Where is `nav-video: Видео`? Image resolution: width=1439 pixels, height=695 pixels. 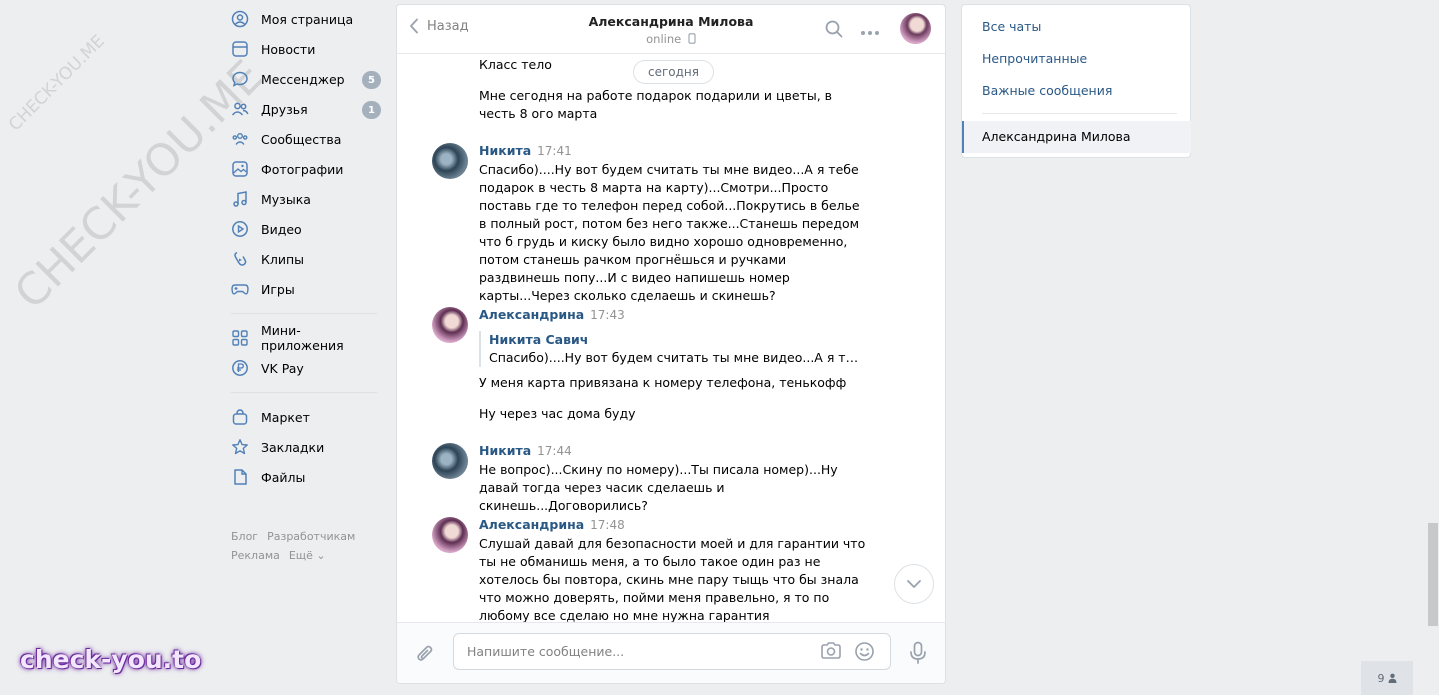 nav-video: Видео is located at coordinates (306, 229).